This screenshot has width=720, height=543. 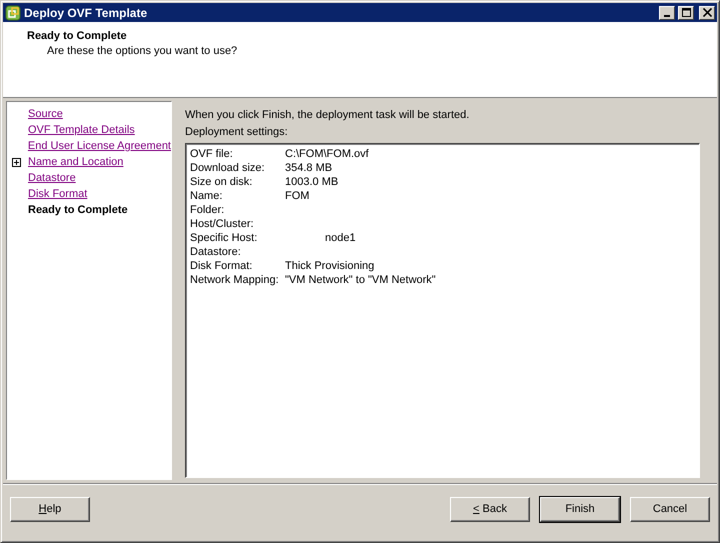 What do you see at coordinates (142, 51) in the screenshot?
I see `page-subtitle: Are these the options you want to use?` at bounding box center [142, 51].